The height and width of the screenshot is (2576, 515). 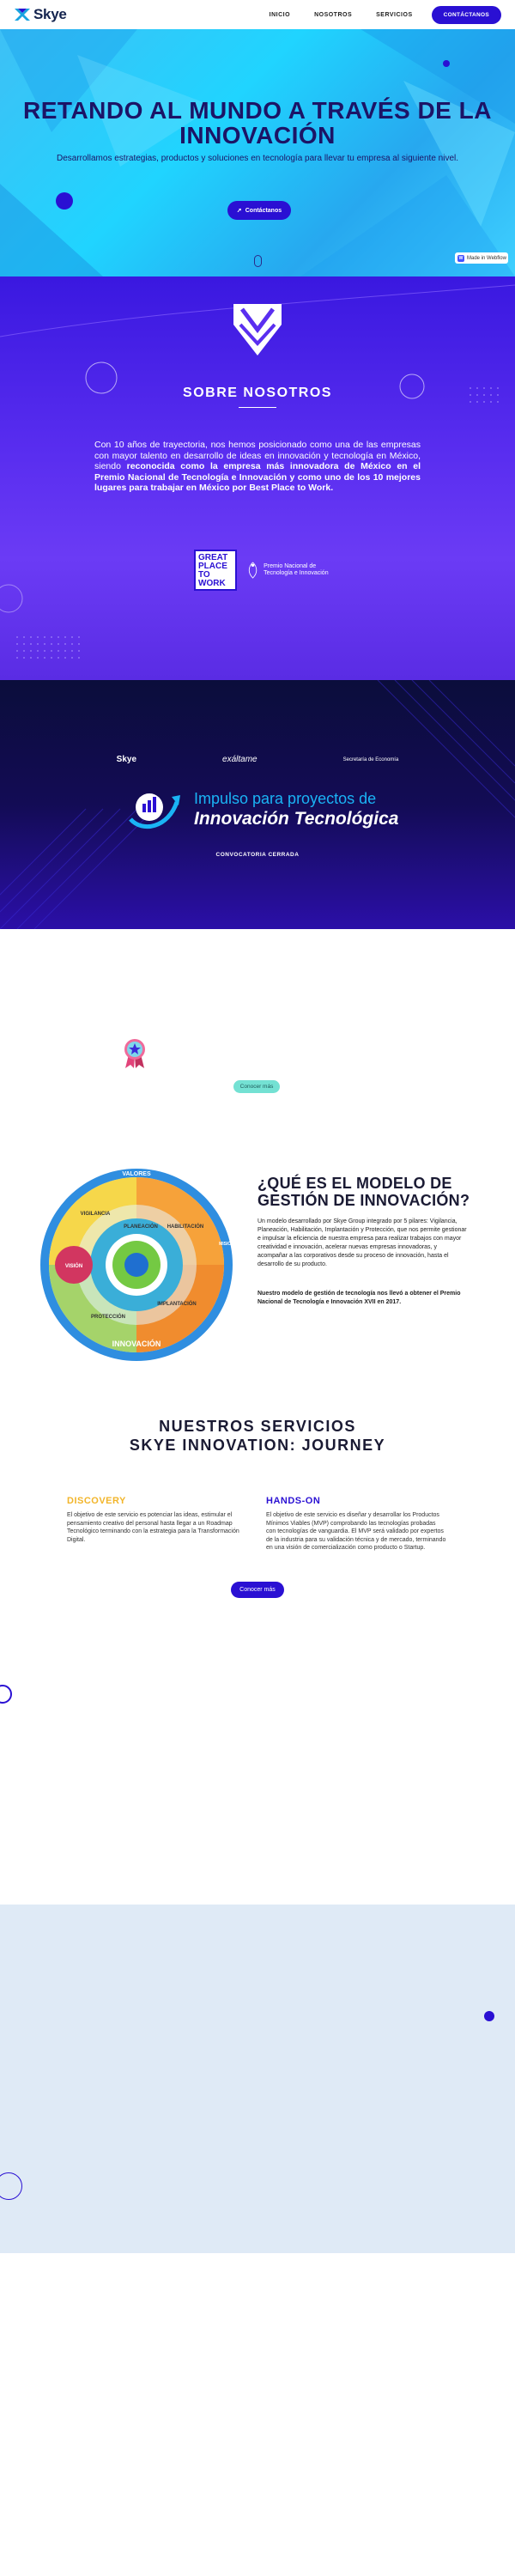 I want to click on hero-background-shapes, so click(x=257, y=153).